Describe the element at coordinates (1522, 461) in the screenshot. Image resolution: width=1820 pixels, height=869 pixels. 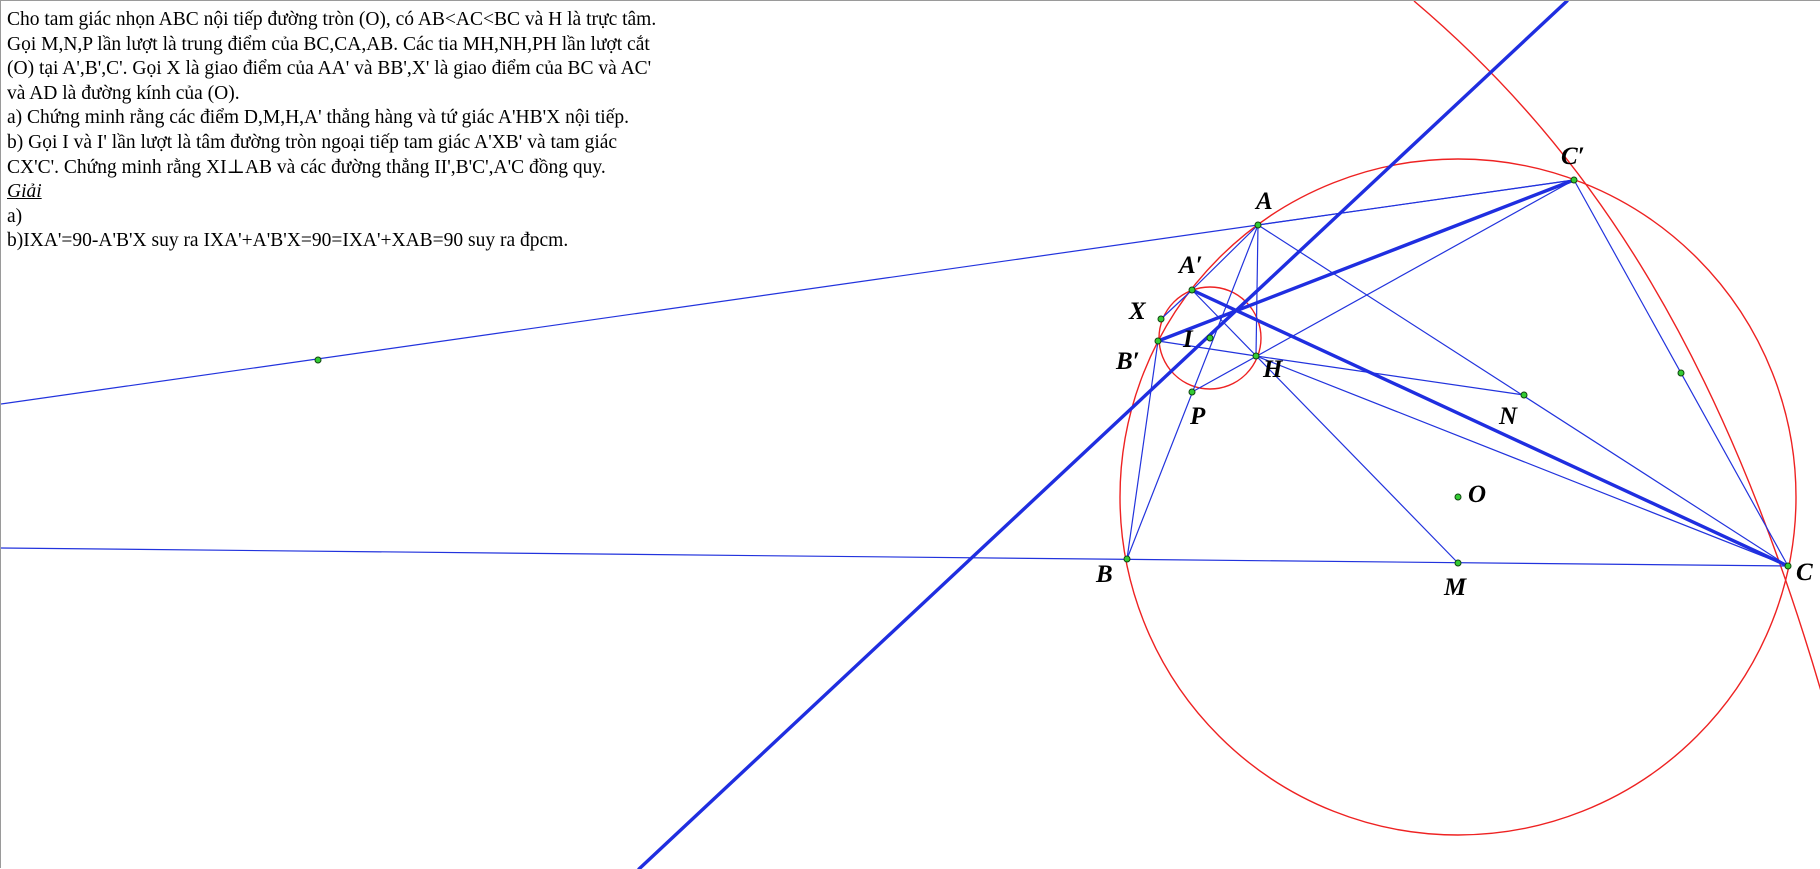
I see `segment-h-c` at that location.